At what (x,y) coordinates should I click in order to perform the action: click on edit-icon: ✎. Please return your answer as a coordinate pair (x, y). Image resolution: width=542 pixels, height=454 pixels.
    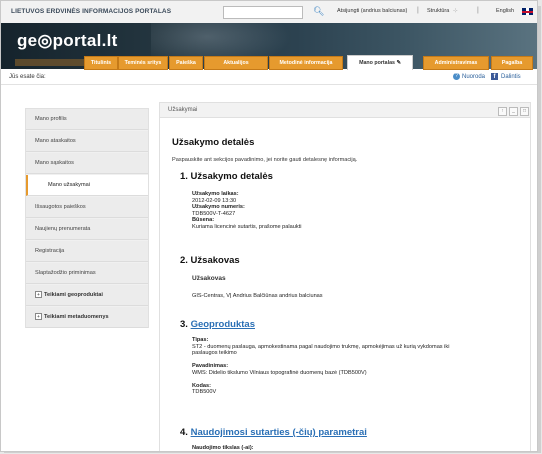
    Looking at the image, I should click on (398, 63).